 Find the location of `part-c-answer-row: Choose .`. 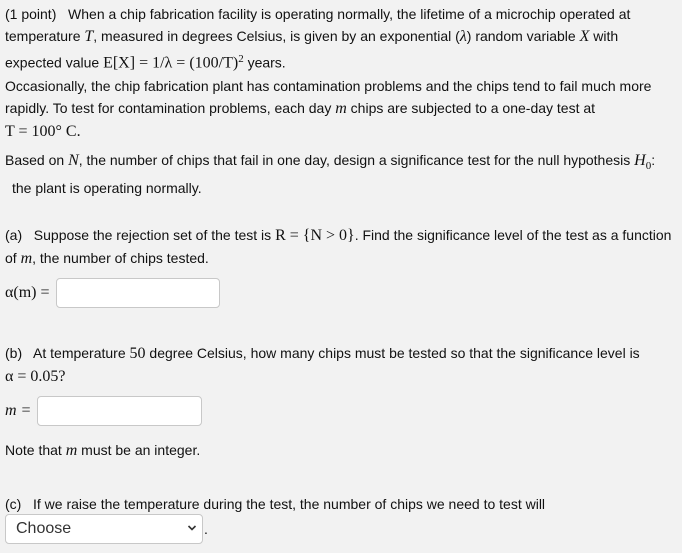

part-c-answer-row: Choose . is located at coordinates (106, 529).